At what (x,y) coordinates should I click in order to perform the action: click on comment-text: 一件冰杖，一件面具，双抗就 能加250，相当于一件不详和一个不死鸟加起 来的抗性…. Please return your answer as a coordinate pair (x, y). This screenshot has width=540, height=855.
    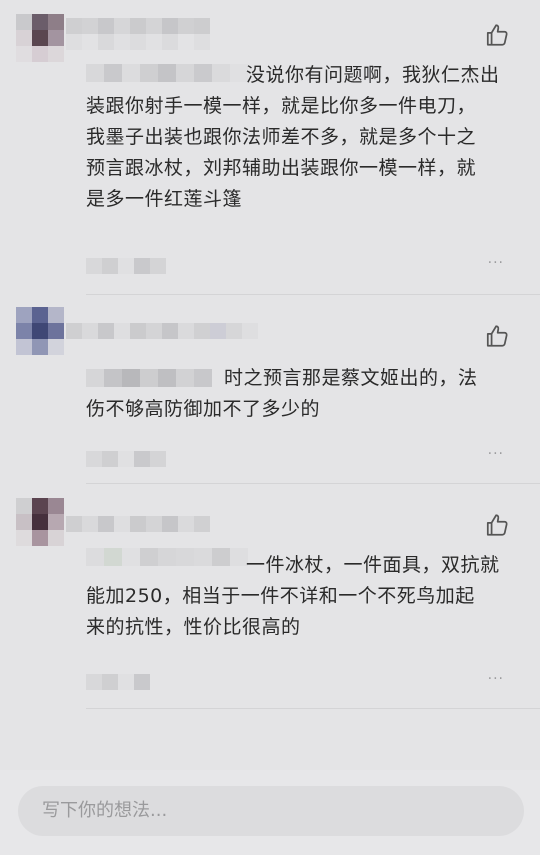
    Looking at the image, I should click on (293, 596).